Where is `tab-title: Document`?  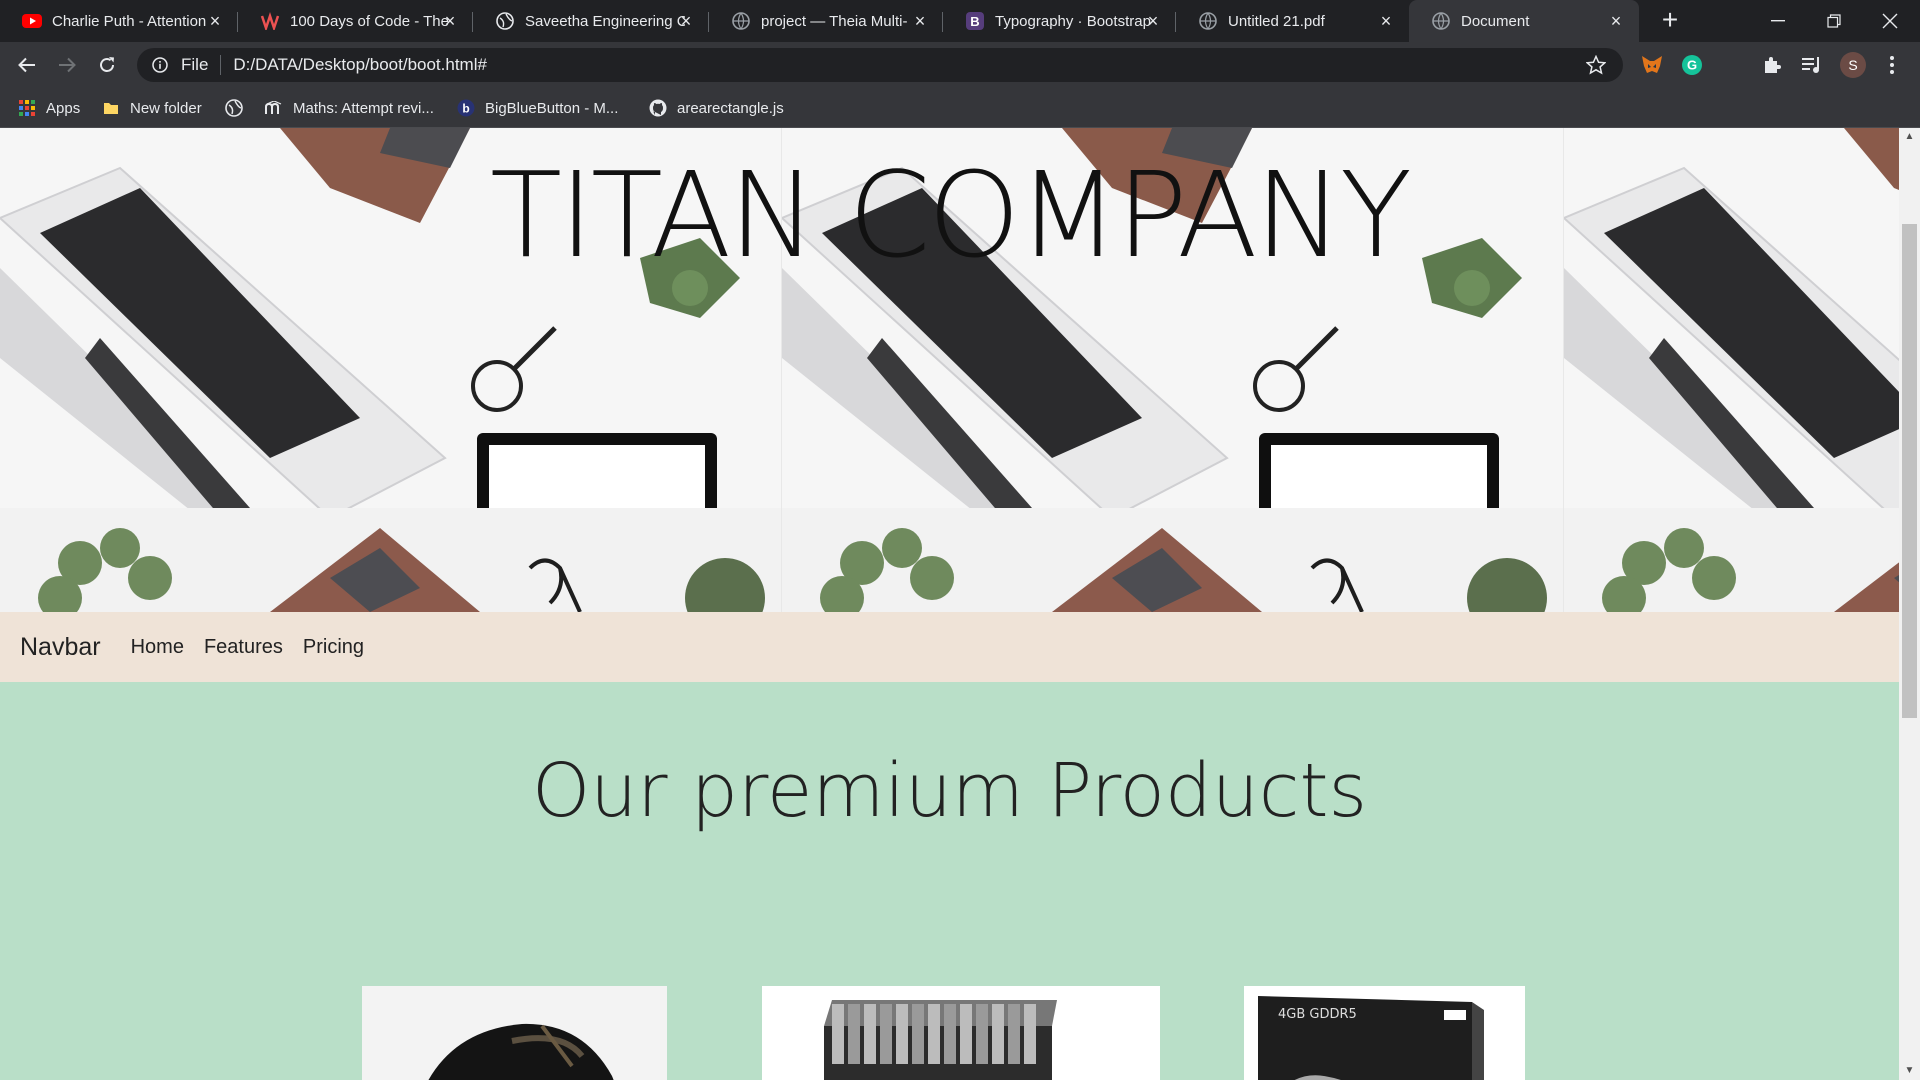 tab-title: Document is located at coordinates (1495, 21).